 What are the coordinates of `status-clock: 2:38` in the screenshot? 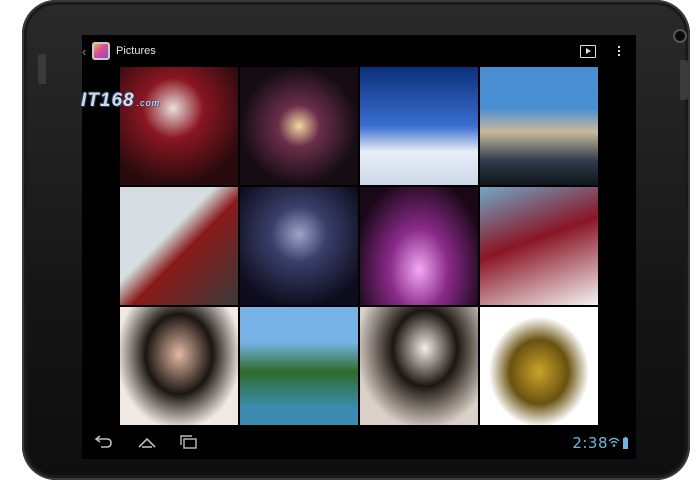 It's located at (590, 443).